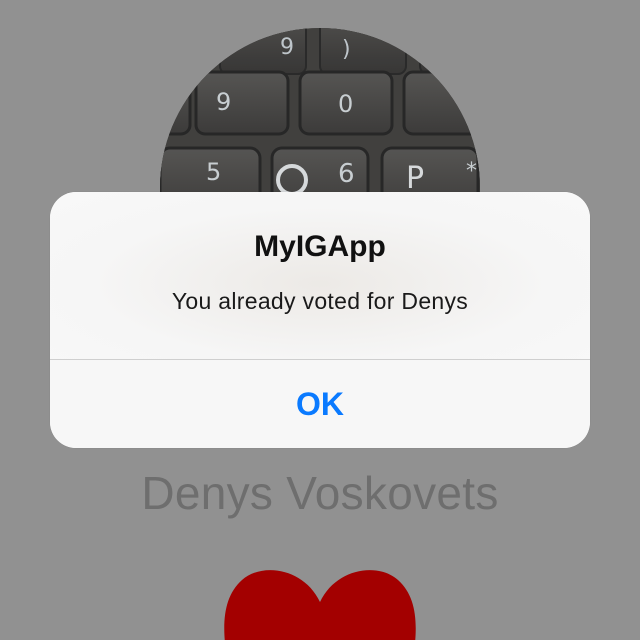 Image resolution: width=640 pixels, height=640 pixels. What do you see at coordinates (320, 301) in the screenshot?
I see `alert-message: You already voted for Denys` at bounding box center [320, 301].